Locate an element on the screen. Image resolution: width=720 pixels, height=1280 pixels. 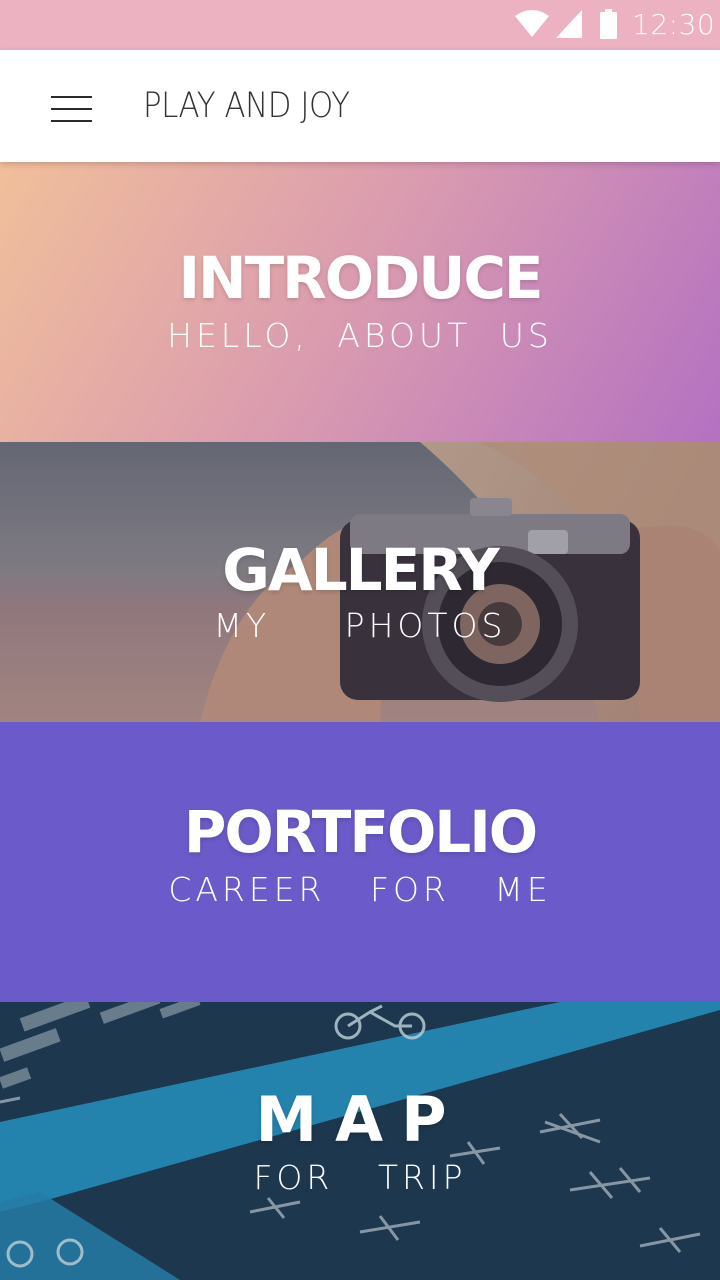
battery-icon is located at coordinates (608, 24).